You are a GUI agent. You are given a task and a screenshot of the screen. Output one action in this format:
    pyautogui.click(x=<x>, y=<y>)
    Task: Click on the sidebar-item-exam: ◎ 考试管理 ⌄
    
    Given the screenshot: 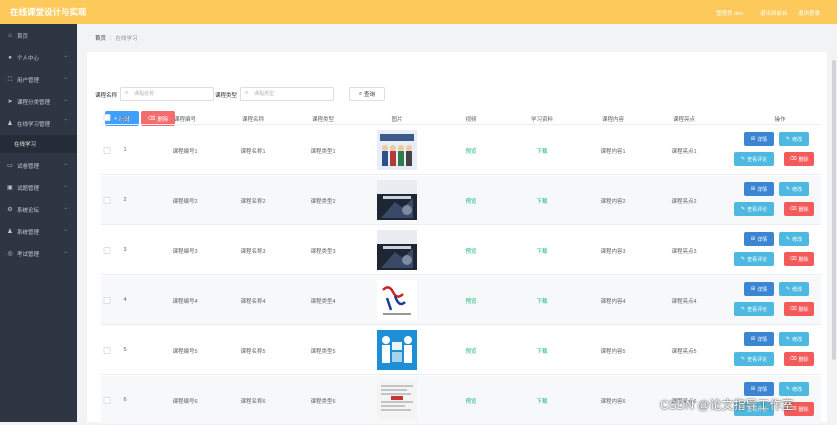 What is the action you would take?
    pyautogui.click(x=38, y=254)
    